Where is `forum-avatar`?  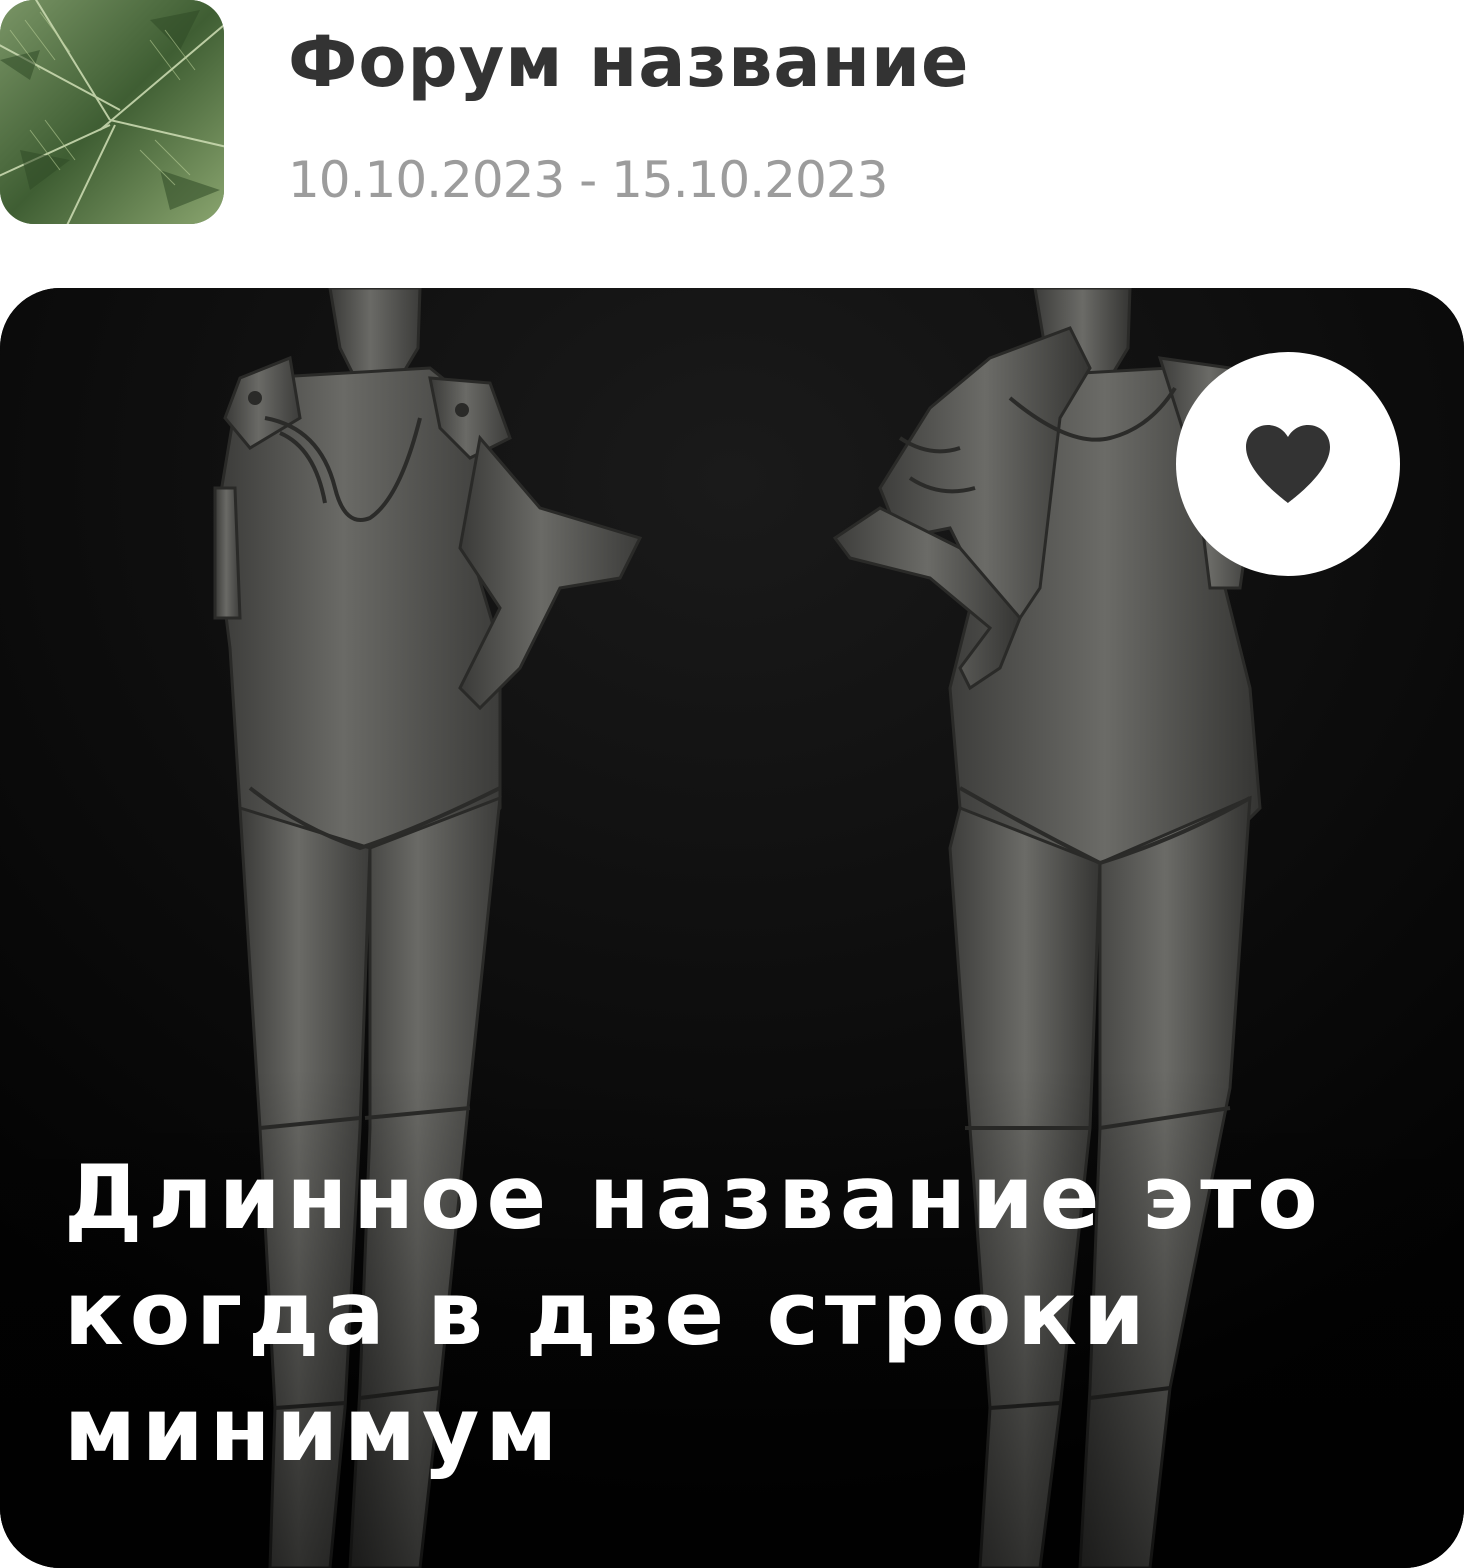 forum-avatar is located at coordinates (112, 112).